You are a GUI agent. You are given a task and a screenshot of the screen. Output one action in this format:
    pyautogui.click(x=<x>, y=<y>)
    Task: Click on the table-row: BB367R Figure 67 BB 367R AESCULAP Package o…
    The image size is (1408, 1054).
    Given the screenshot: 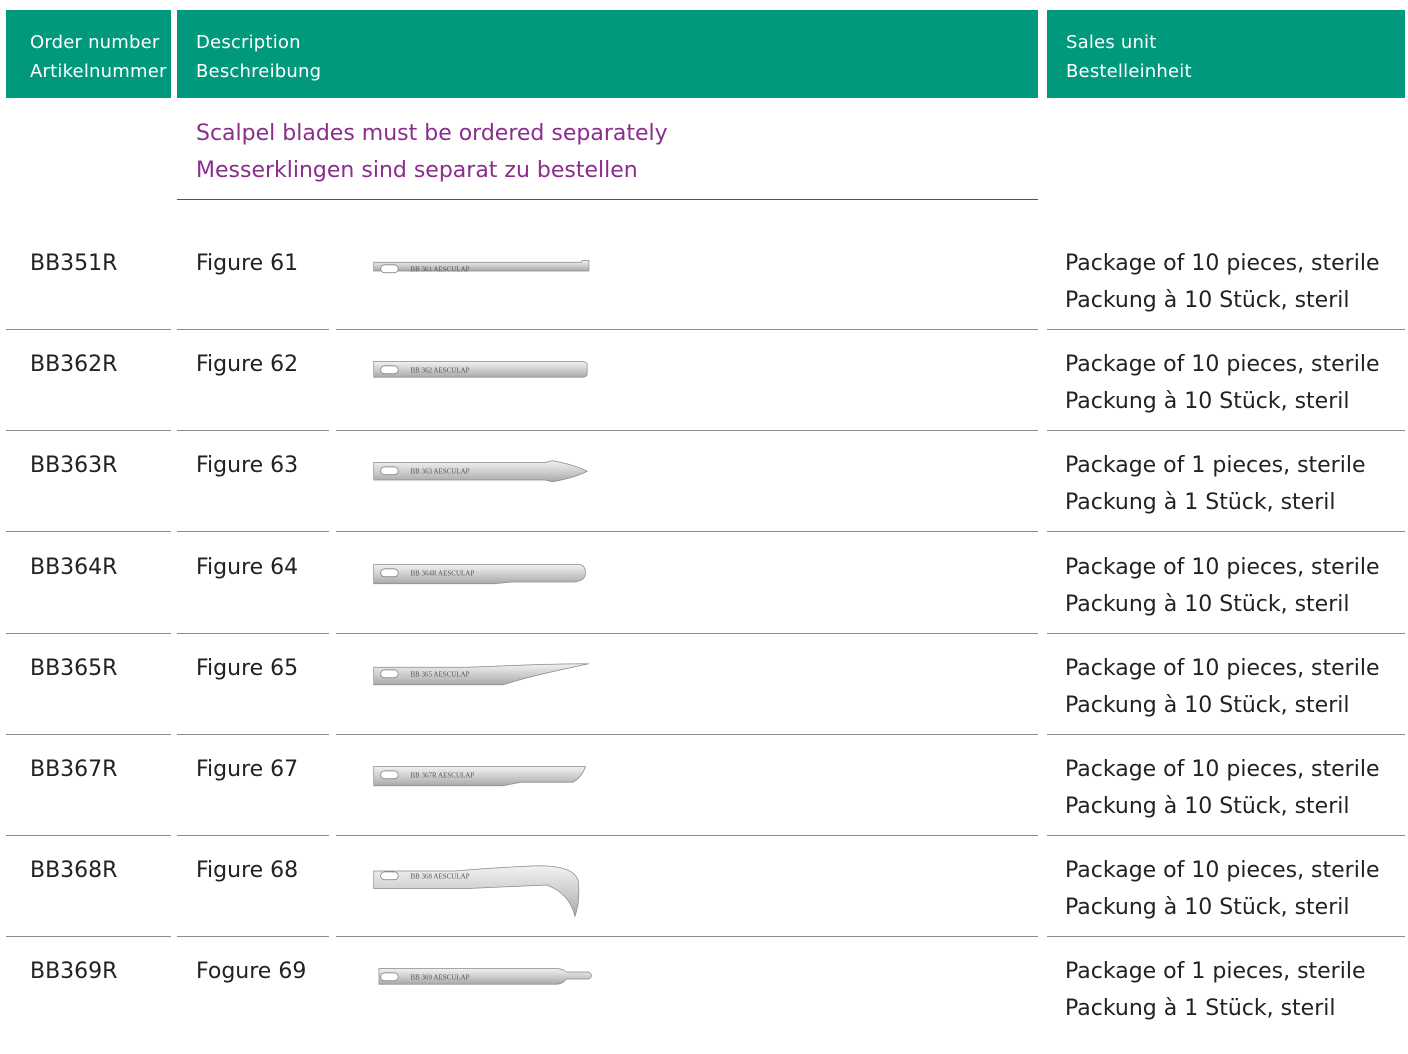 What is the action you would take?
    pyautogui.click(x=704, y=801)
    